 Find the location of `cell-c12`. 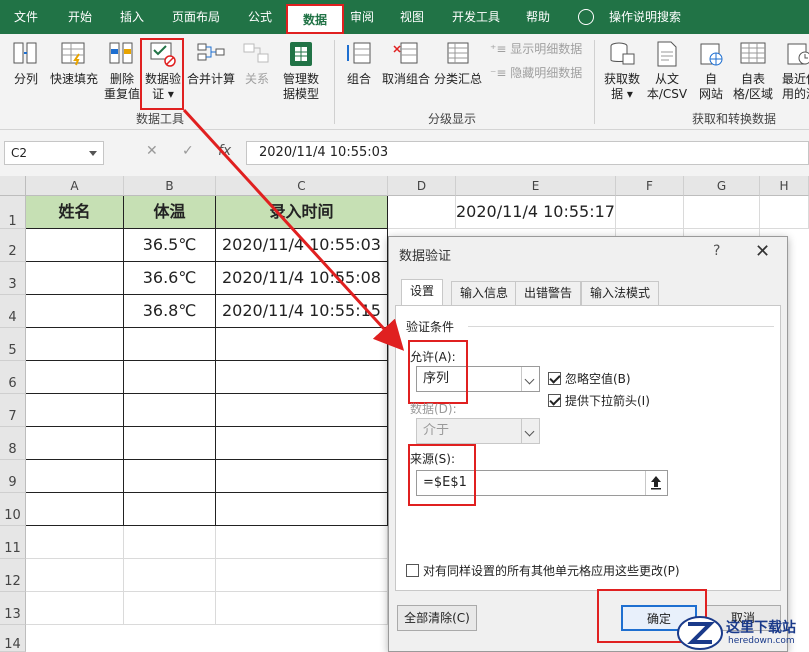

cell-c12 is located at coordinates (302, 575).